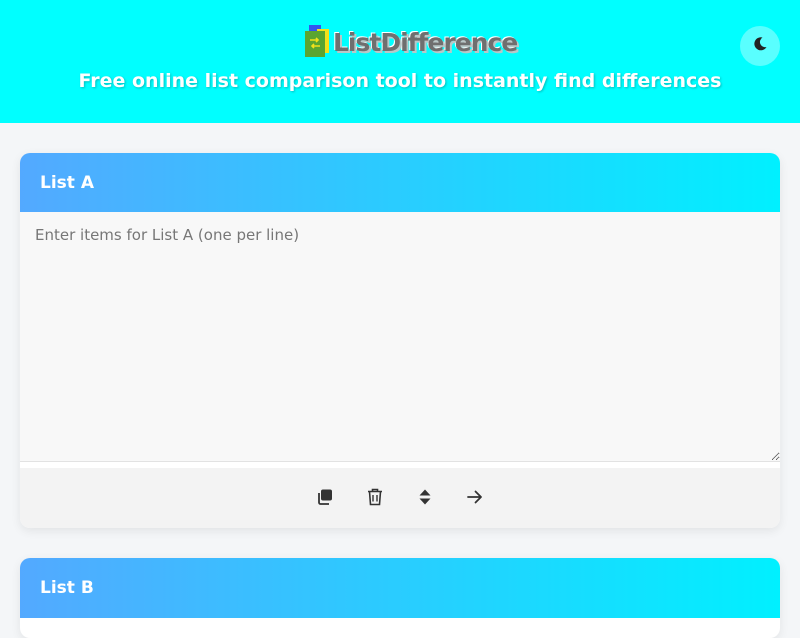 This screenshot has height=638, width=800. I want to click on list-b-card: List B, so click(400, 598).